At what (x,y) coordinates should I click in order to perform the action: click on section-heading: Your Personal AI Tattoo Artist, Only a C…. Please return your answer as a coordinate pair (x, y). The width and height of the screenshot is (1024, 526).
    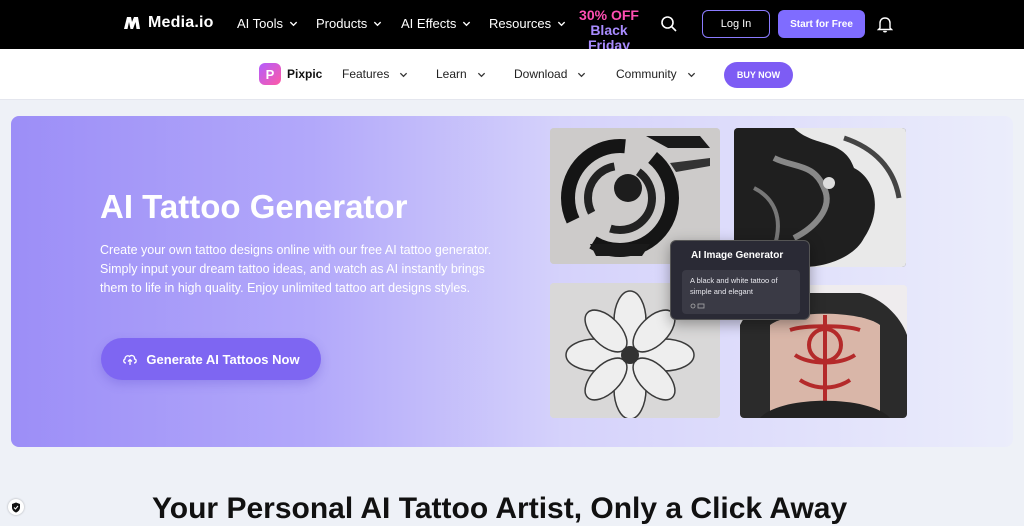
    Looking at the image, I should click on (500, 508).